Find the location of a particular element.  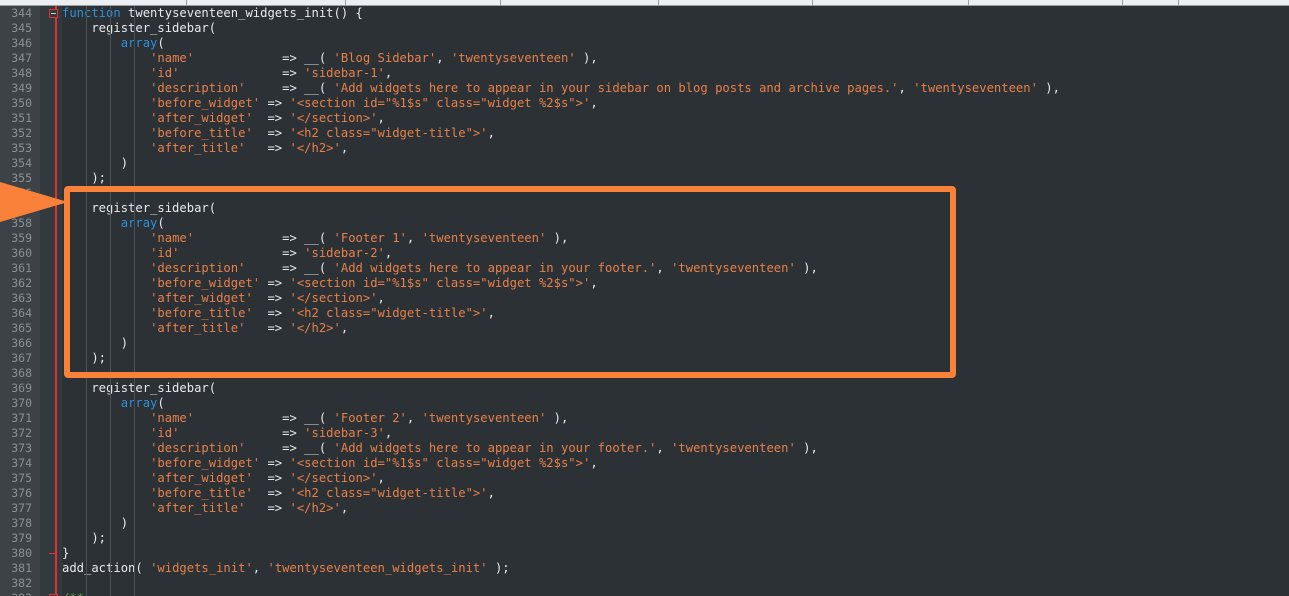

line-number: 349 is located at coordinates (21, 88).